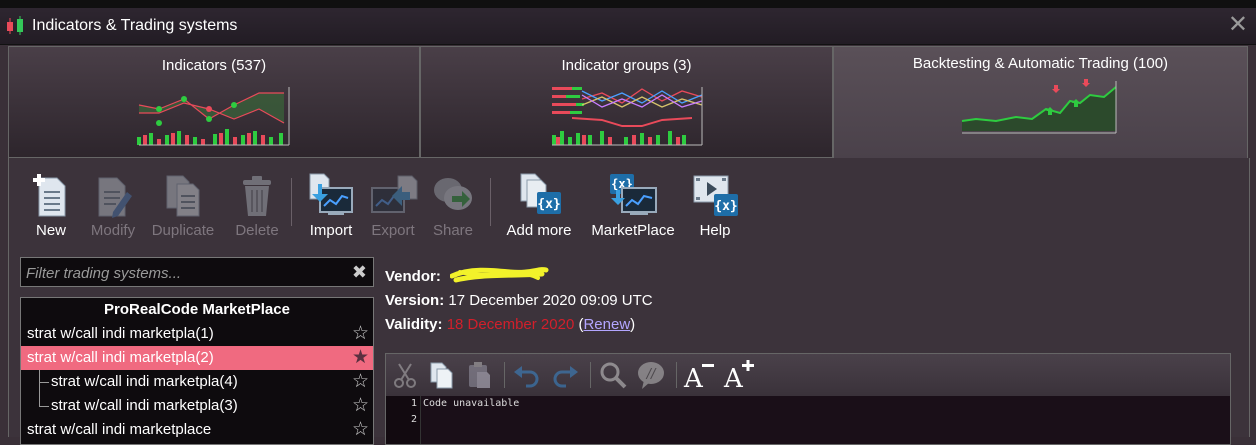 The width and height of the screenshot is (1256, 445). Describe the element at coordinates (120, 333) in the screenshot. I see `list-item-label: strat w/call indi marketpla(1)` at that location.